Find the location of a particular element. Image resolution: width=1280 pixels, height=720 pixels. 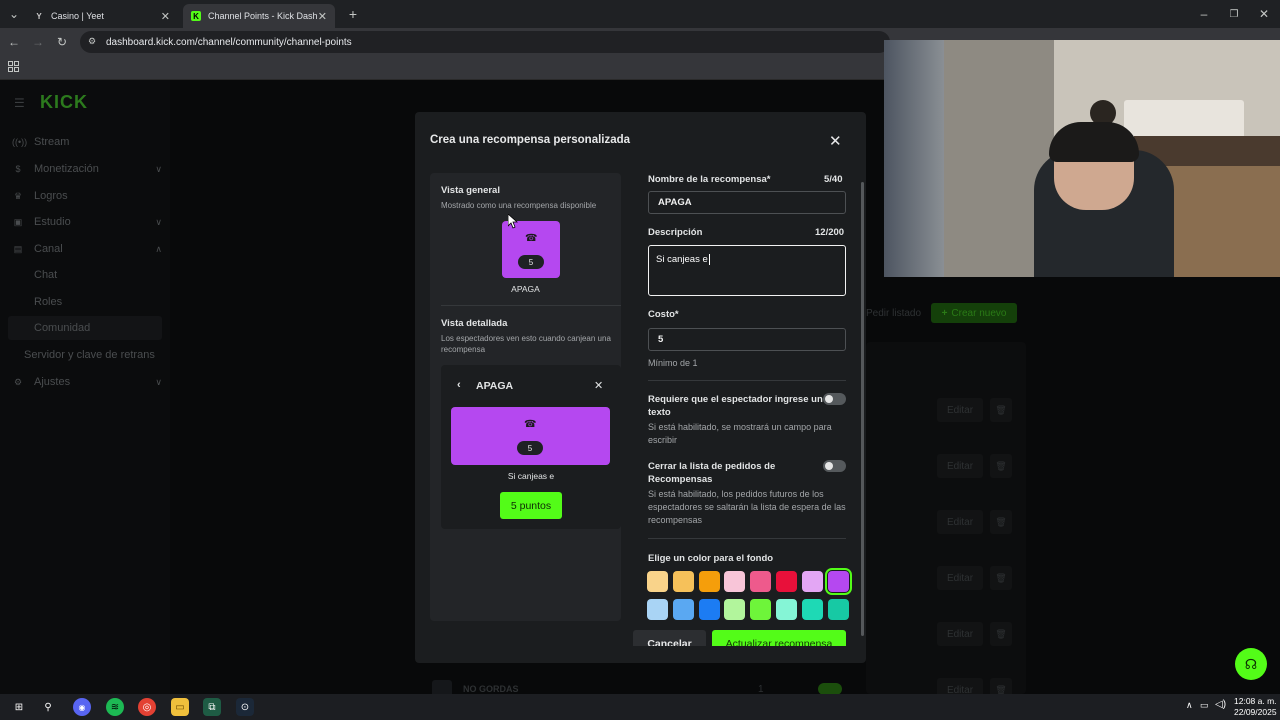

chrome-icon: ◎ is located at coordinates (147, 707).